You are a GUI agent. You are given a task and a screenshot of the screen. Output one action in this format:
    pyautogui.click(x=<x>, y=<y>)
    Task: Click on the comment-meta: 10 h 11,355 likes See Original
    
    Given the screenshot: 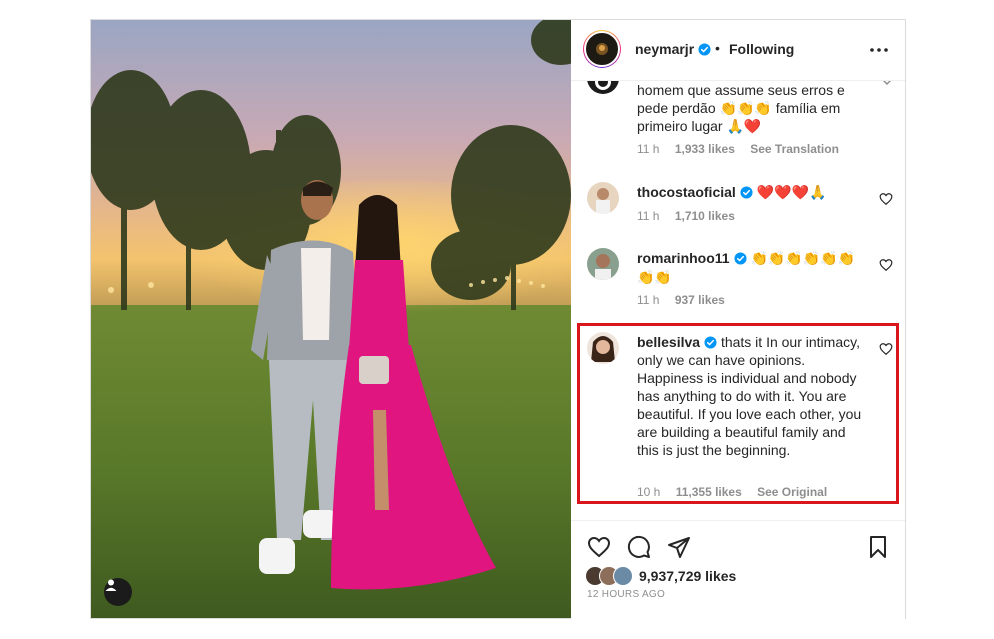 What is the action you would take?
    pyautogui.click(x=738, y=492)
    